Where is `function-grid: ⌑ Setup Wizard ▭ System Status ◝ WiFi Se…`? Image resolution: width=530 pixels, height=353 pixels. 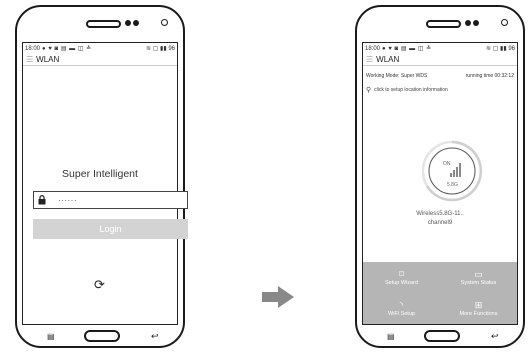 function-grid: ⌑ Setup Wizard ▭ System Status ◝ WiFi Se… is located at coordinates (440, 293).